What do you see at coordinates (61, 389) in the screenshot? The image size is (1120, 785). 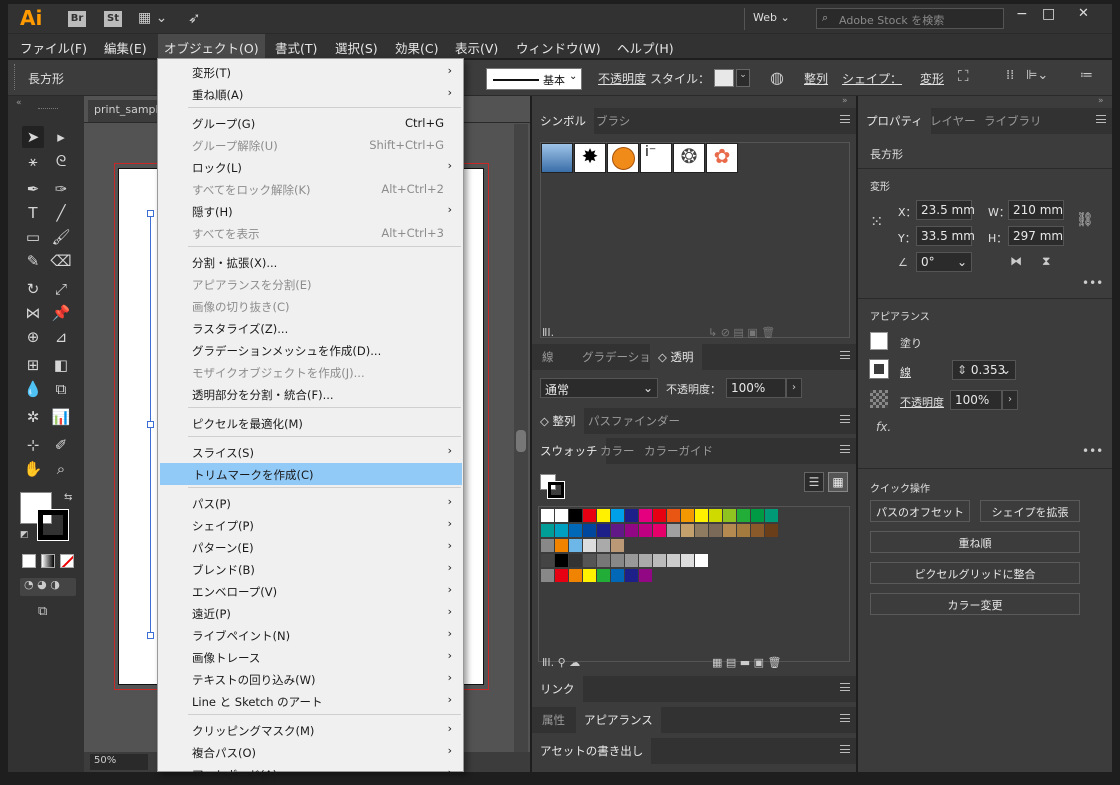 I see `blend-tool-icon: ⧉` at bounding box center [61, 389].